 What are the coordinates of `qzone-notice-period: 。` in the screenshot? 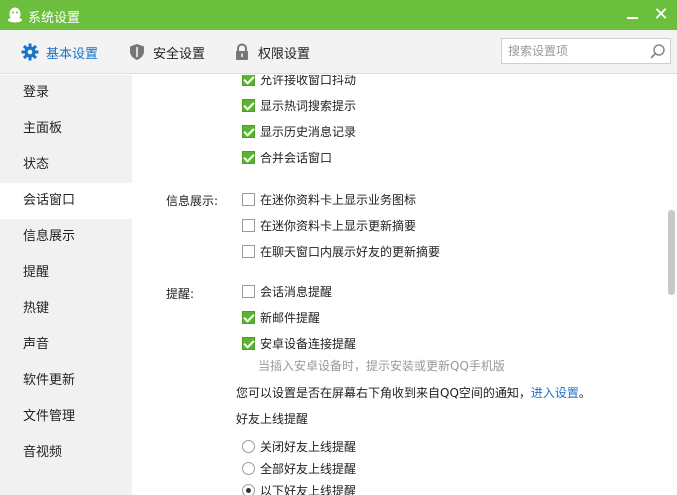 It's located at (584, 393).